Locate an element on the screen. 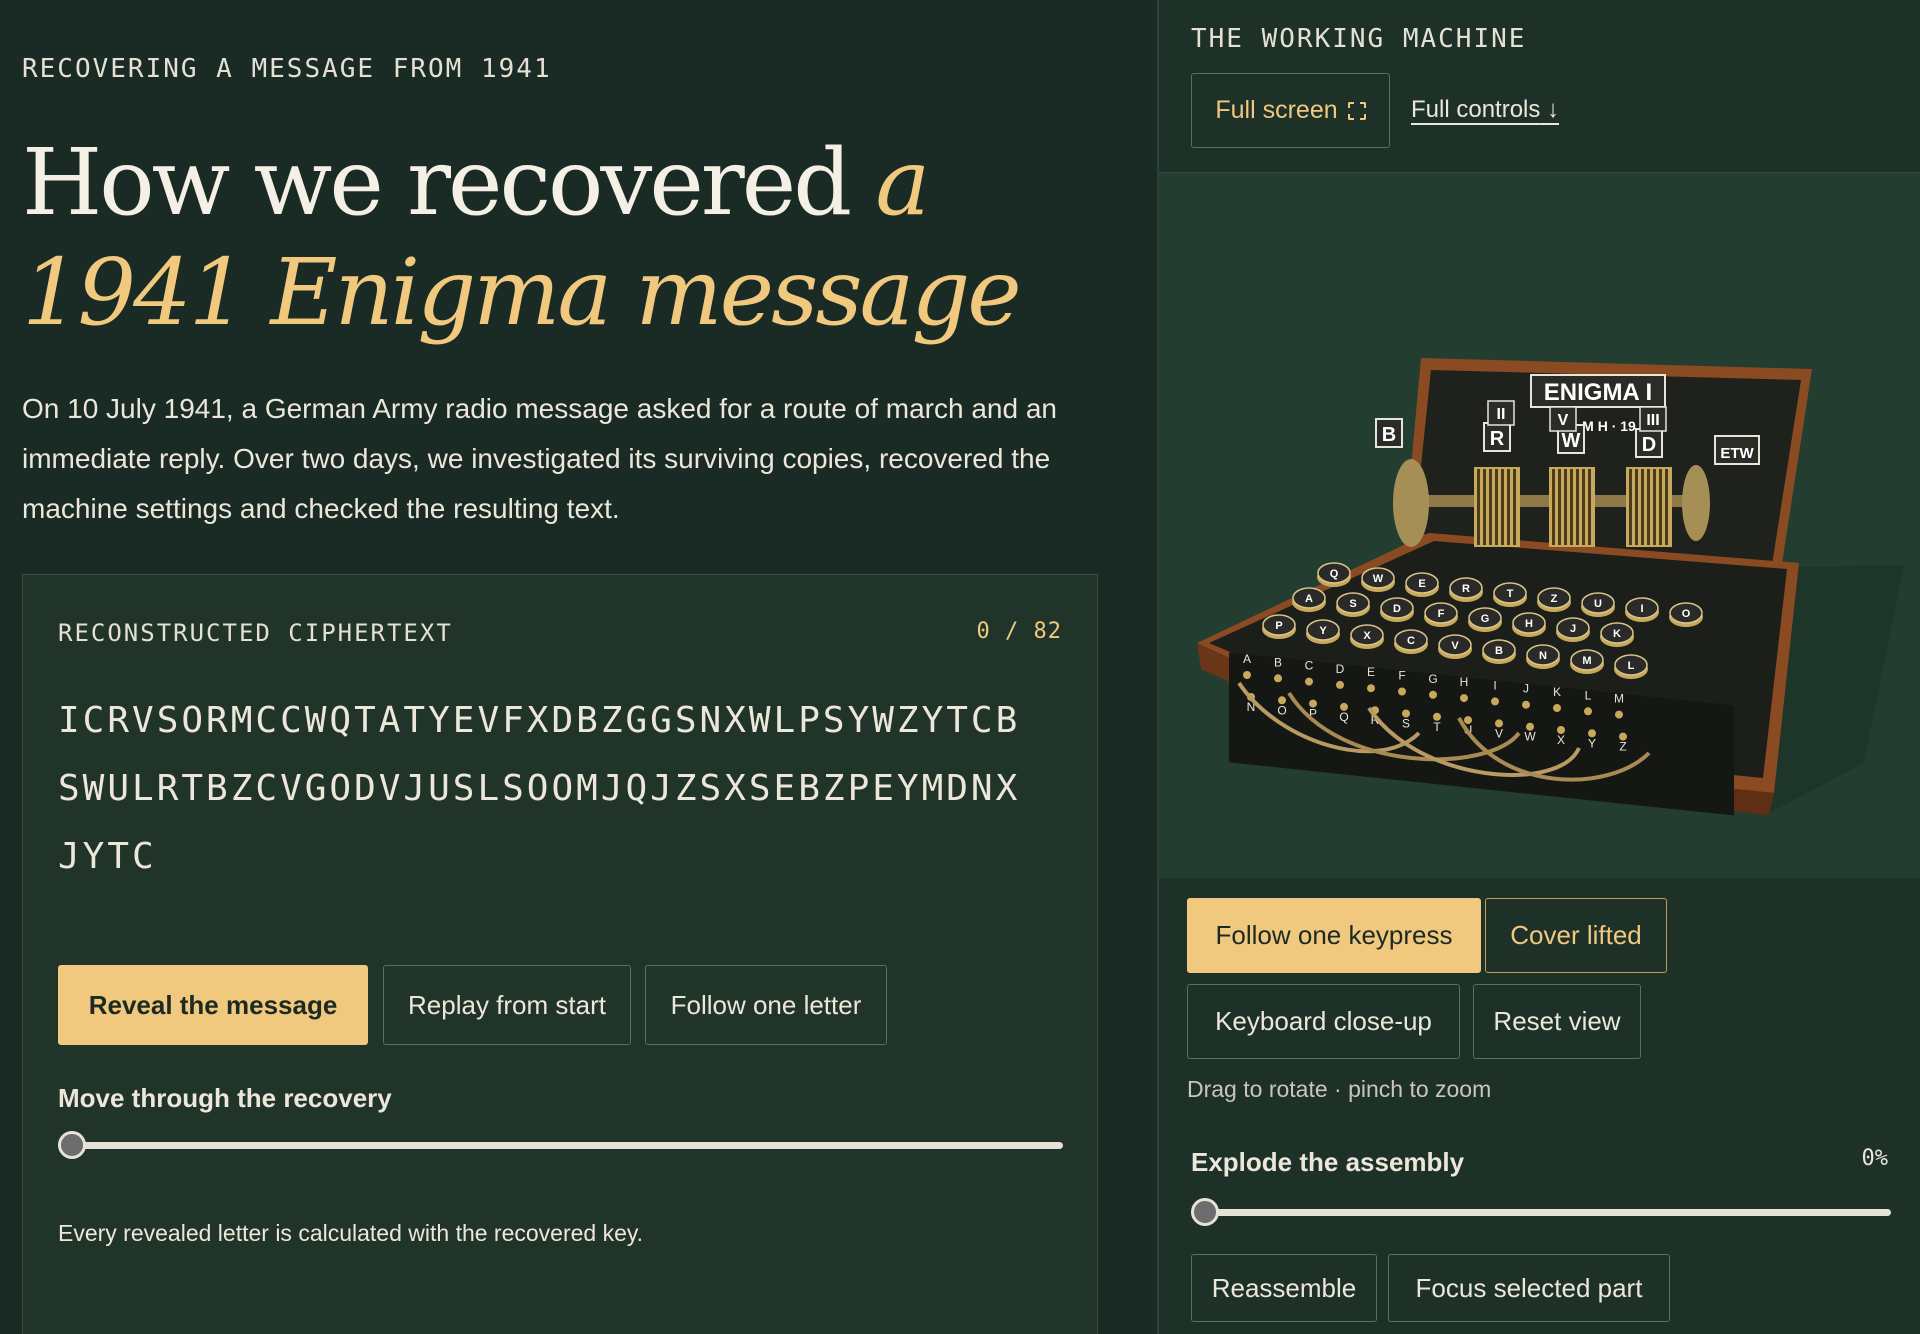 This screenshot has width=1920, height=1334. cover-lifted-button: Cover lifted is located at coordinates (1576, 935).